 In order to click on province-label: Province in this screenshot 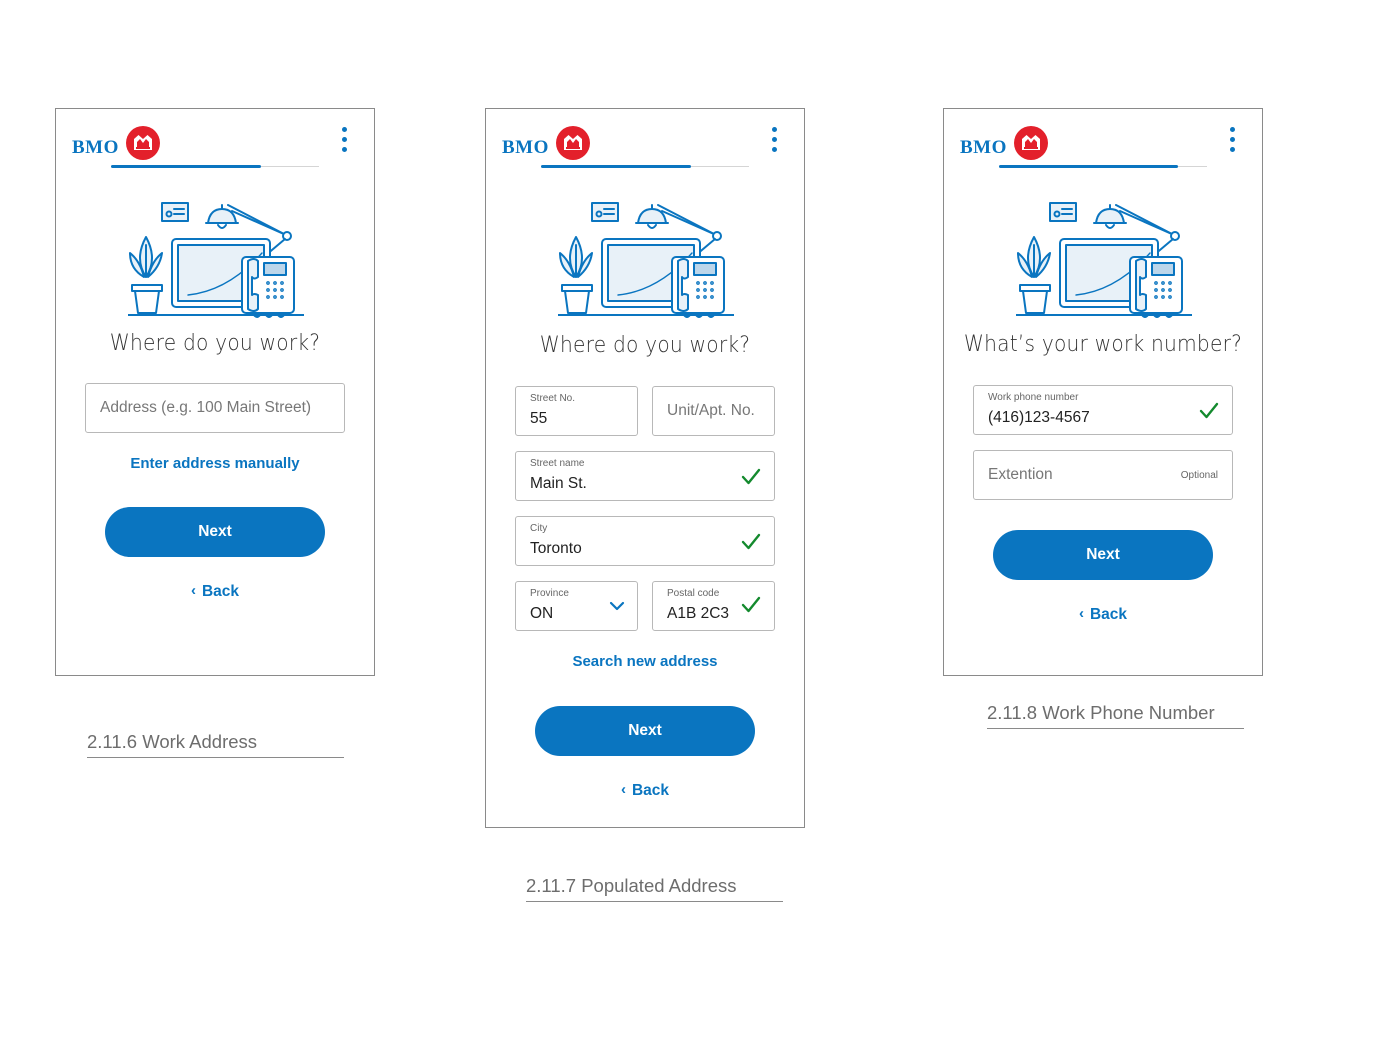, I will do `click(549, 593)`.